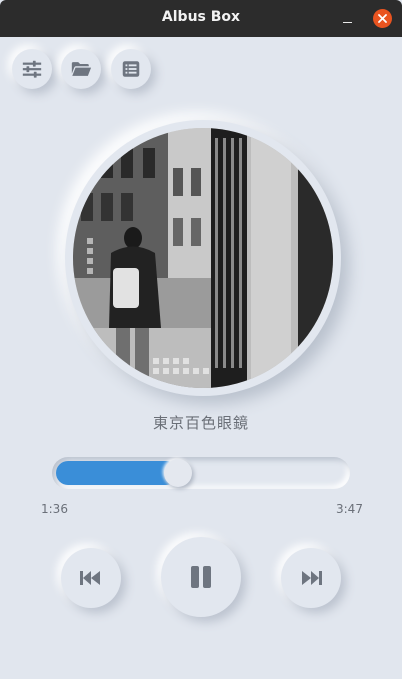 The height and width of the screenshot is (679, 402). I want to click on skip-back-icon, so click(90, 578).